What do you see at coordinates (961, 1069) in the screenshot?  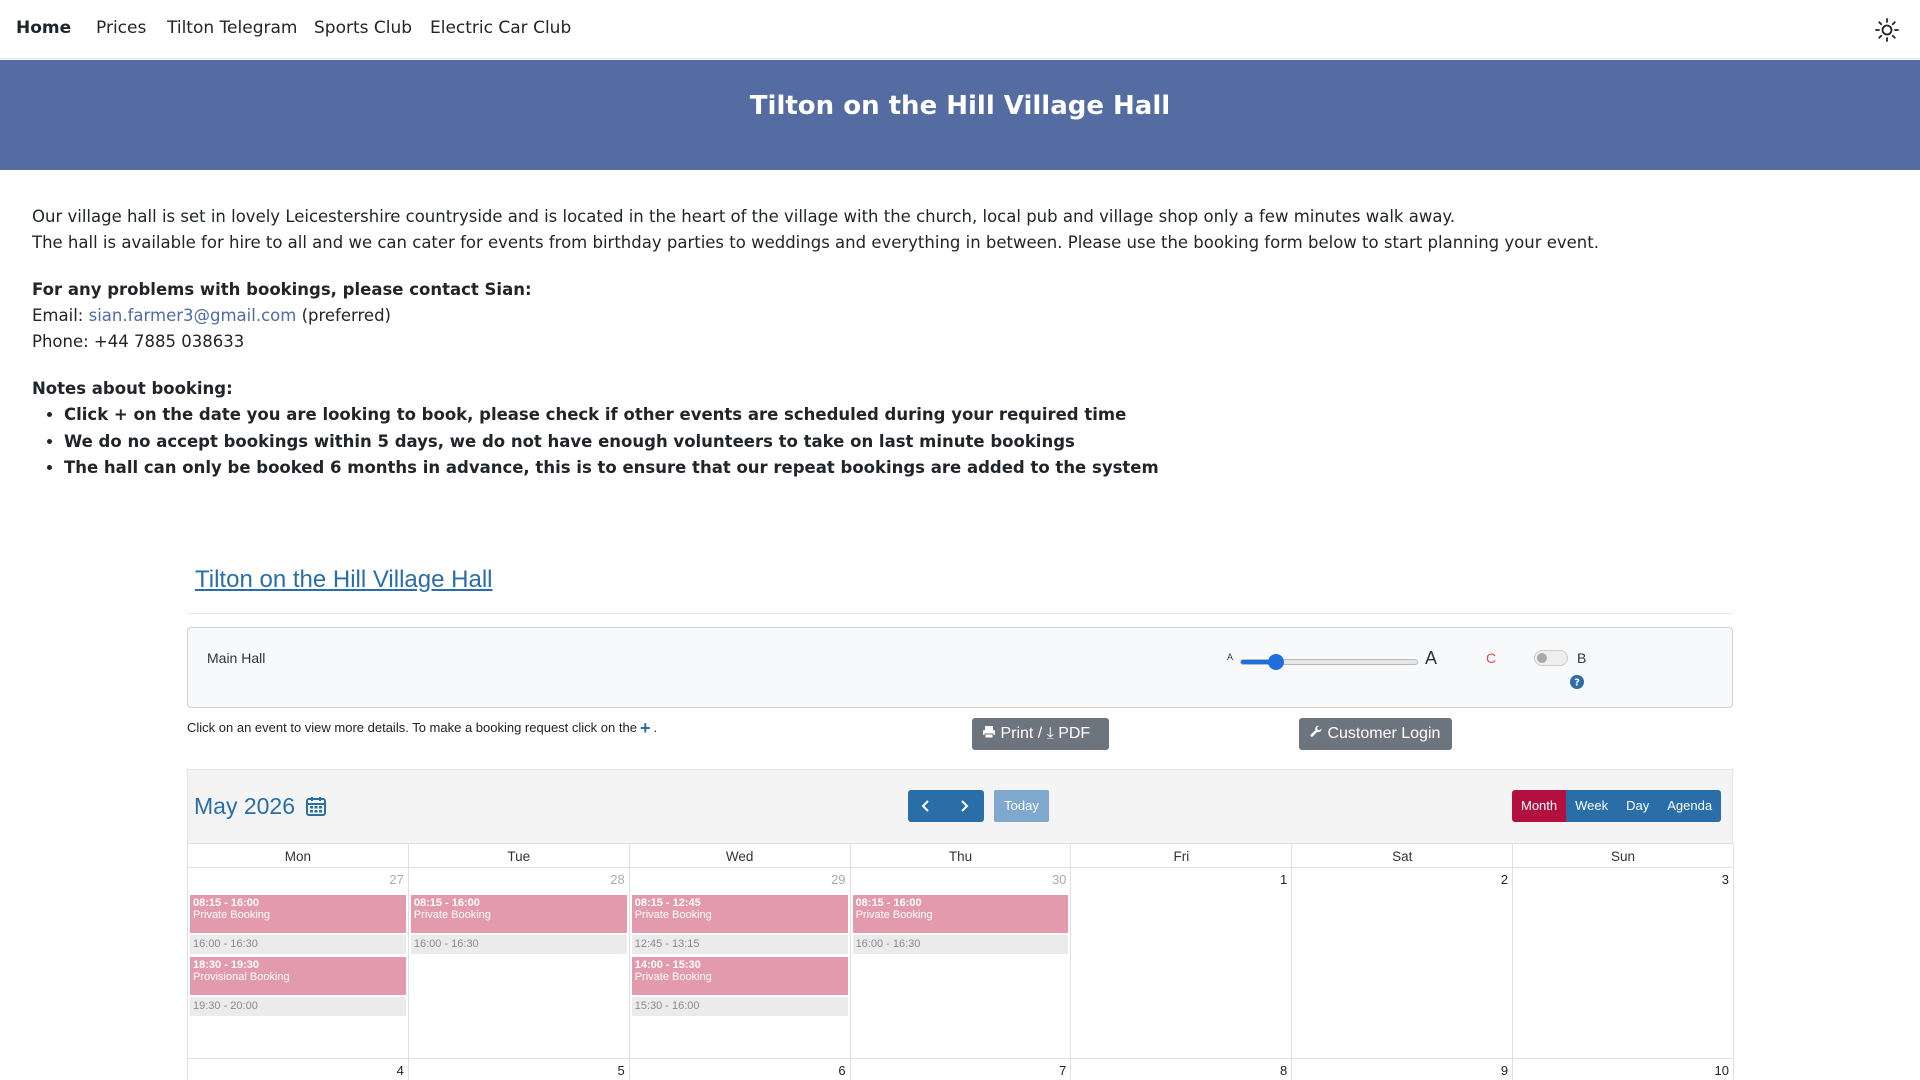 I see `calendar-day-cell: 7` at bounding box center [961, 1069].